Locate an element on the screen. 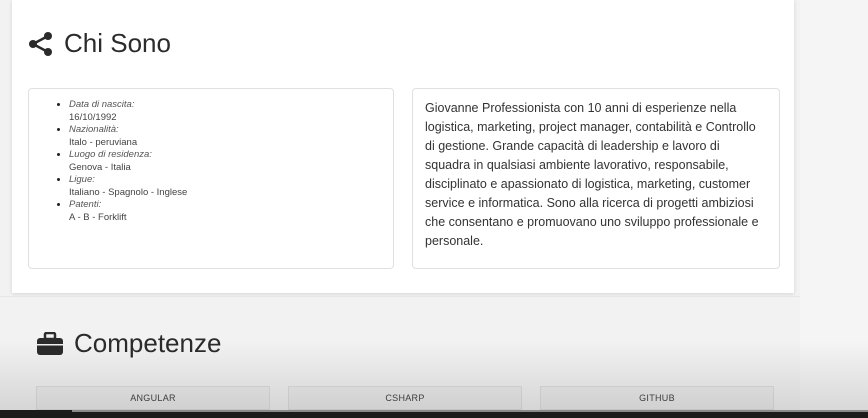  skill-button-angular: ANGULAR is located at coordinates (153, 398).